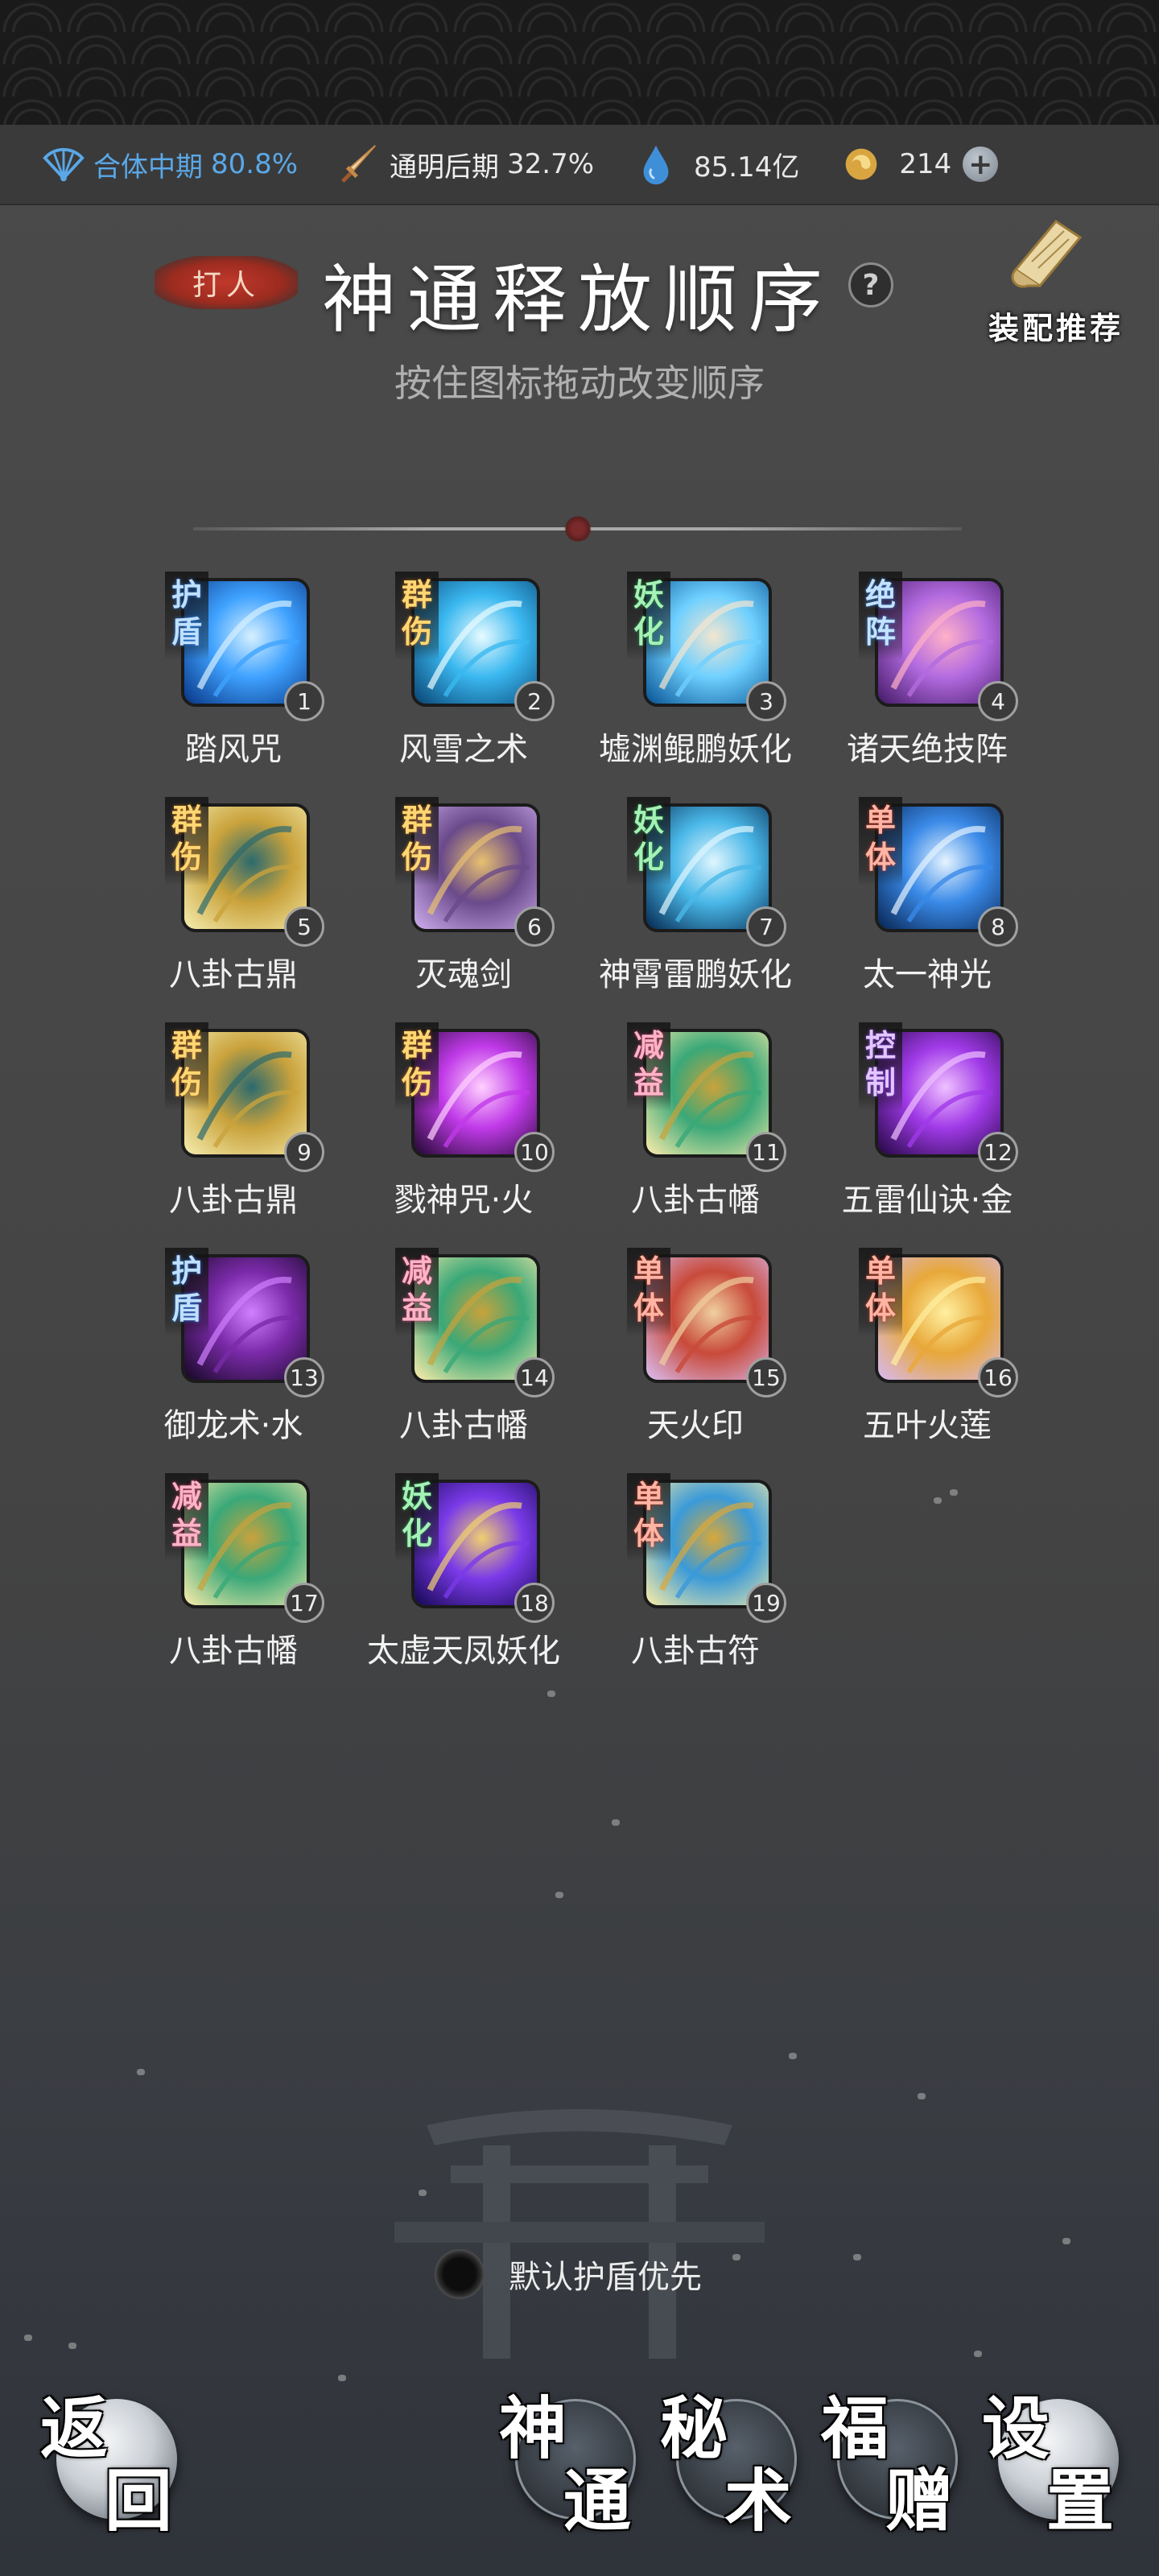 The image size is (1159, 2576). What do you see at coordinates (695, 1123) in the screenshot?
I see `skill-slot: 减益 11 八卦古幡` at bounding box center [695, 1123].